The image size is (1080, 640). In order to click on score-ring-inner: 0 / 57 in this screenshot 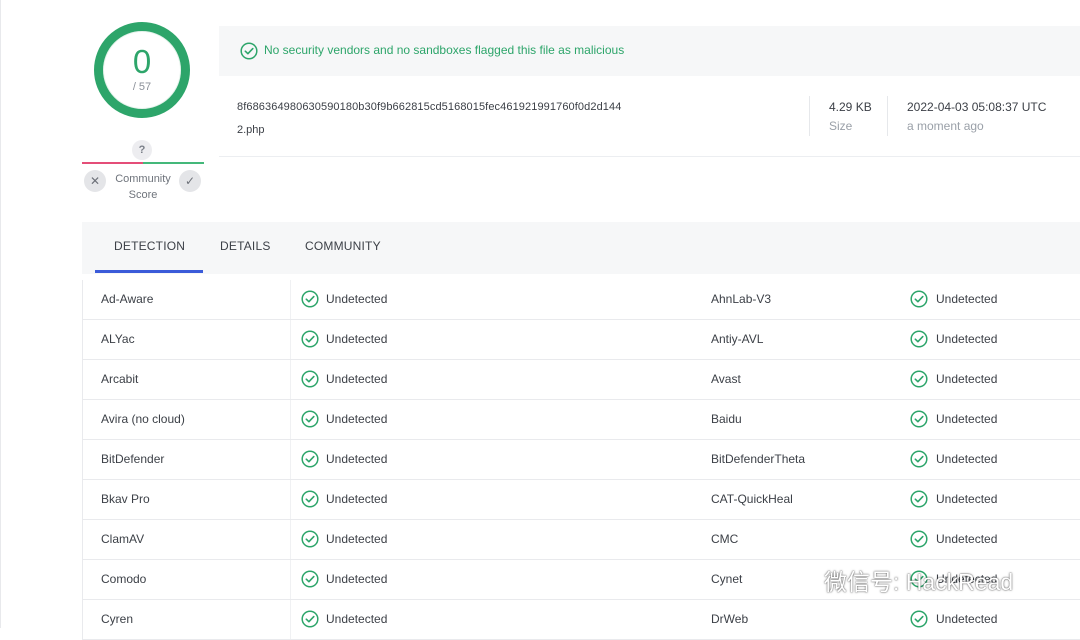, I will do `click(142, 70)`.